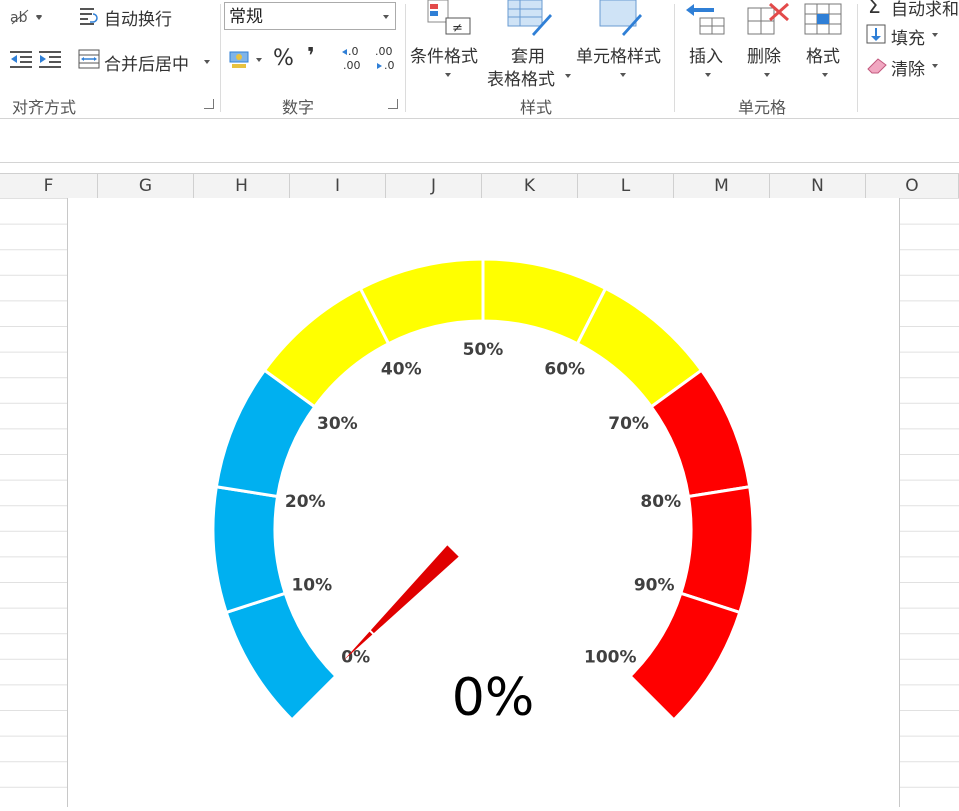  Describe the element at coordinates (434, 186) in the screenshot. I see `column-header: J` at that location.